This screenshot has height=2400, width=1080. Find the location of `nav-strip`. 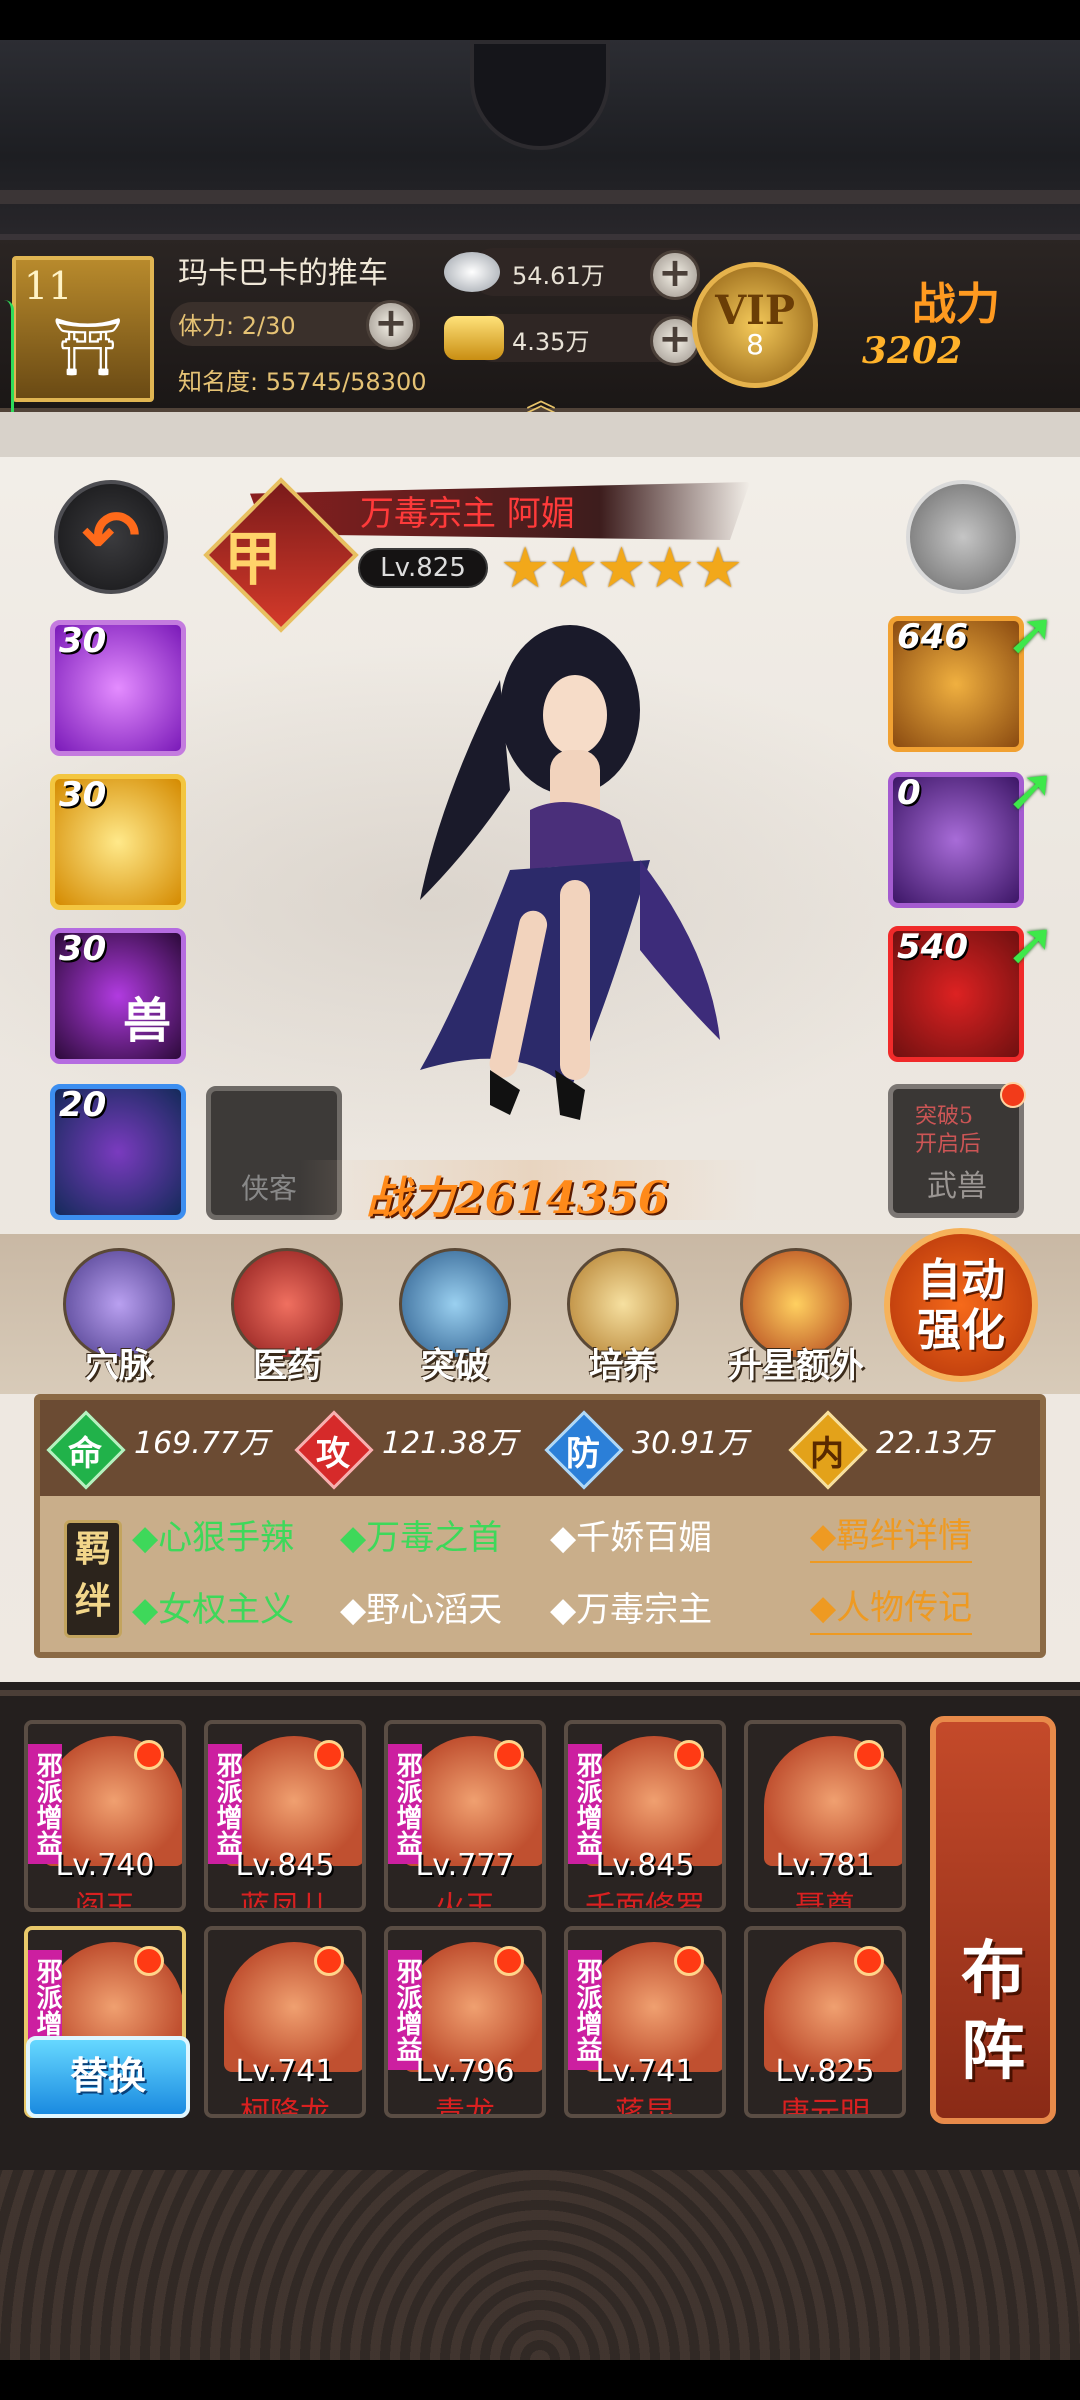

nav-strip is located at coordinates (540, 2380).